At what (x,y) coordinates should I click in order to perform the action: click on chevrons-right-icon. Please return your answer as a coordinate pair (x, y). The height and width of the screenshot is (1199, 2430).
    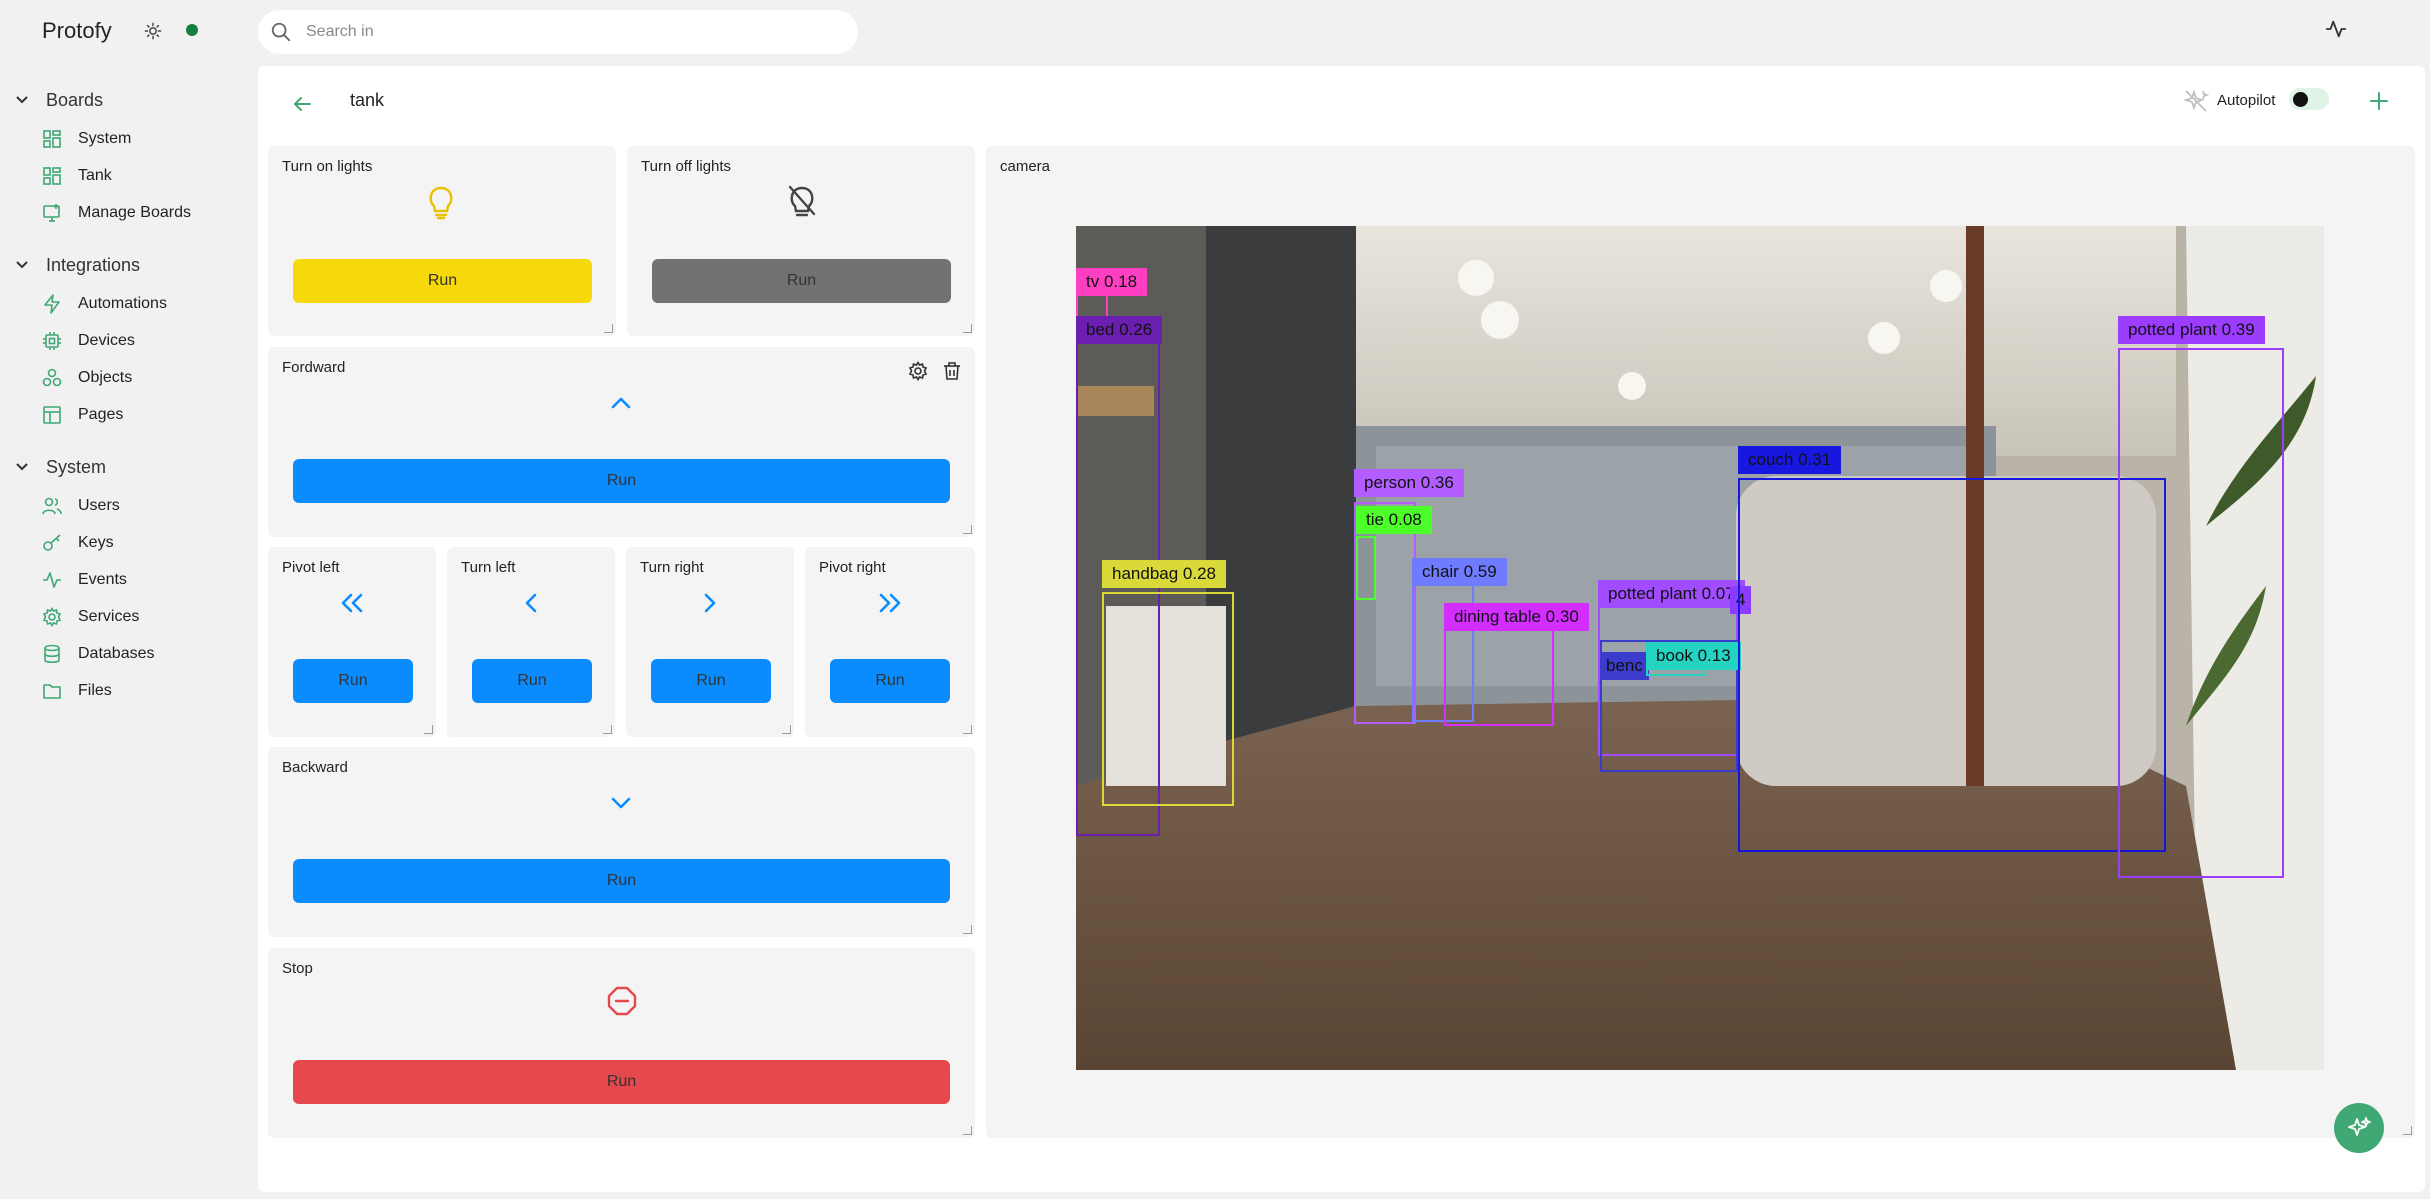
    Looking at the image, I should click on (890, 603).